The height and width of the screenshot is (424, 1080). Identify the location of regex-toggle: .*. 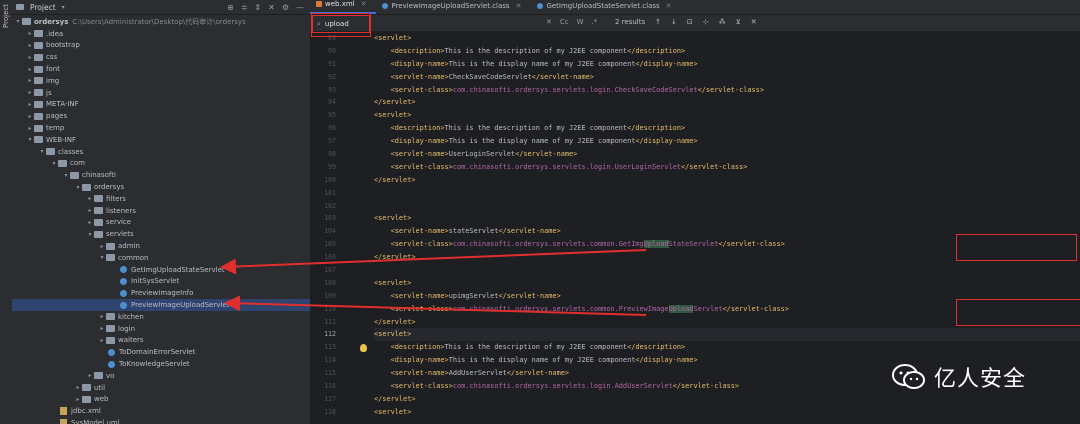
(595, 22).